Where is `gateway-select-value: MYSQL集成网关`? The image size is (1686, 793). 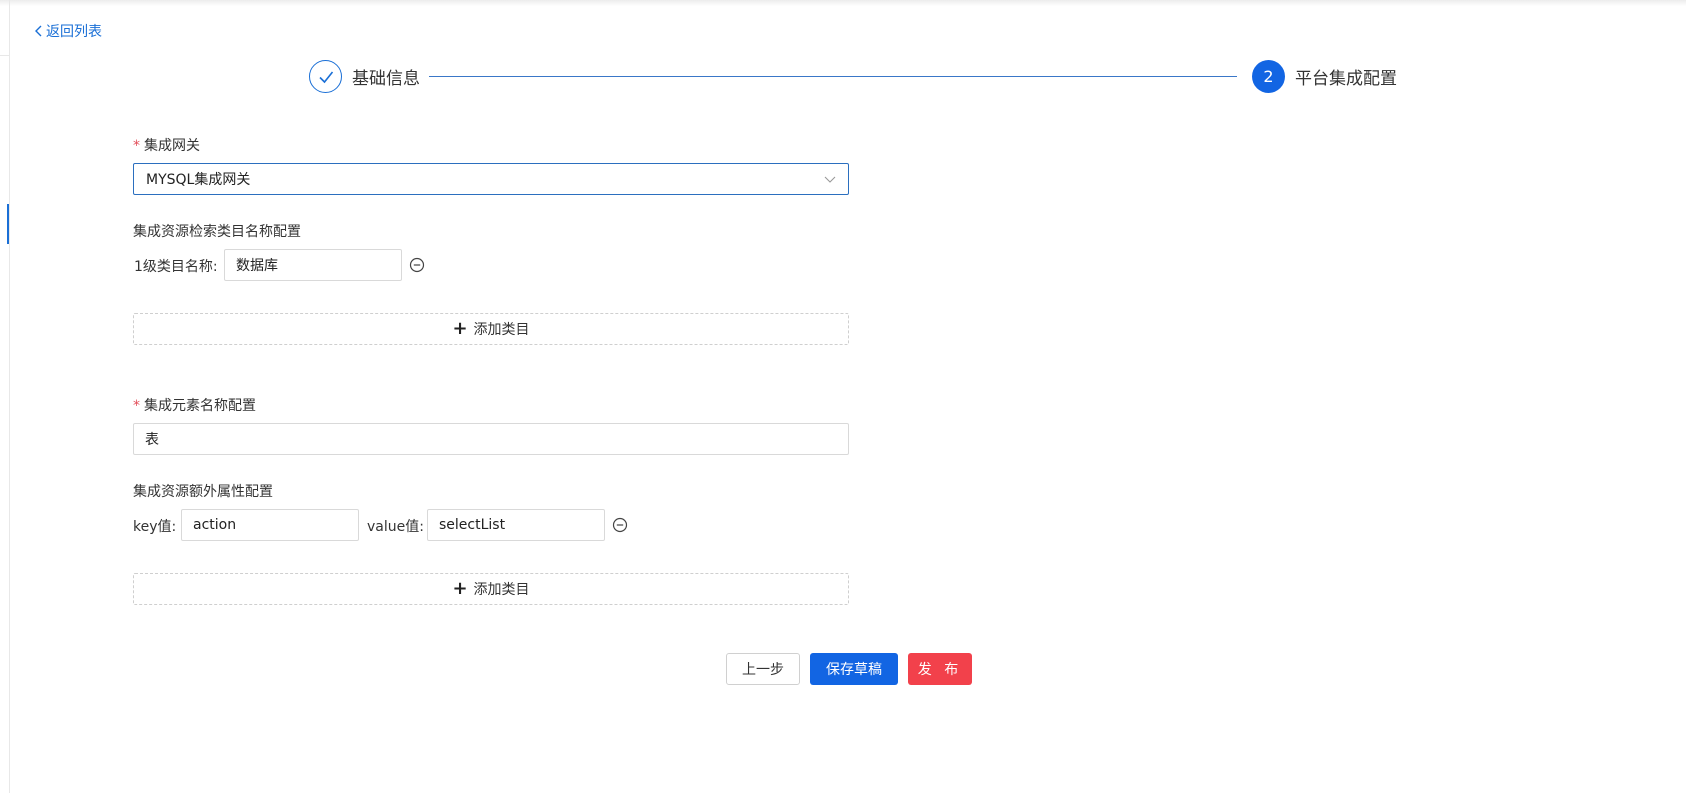 gateway-select-value: MYSQL集成网关 is located at coordinates (198, 180).